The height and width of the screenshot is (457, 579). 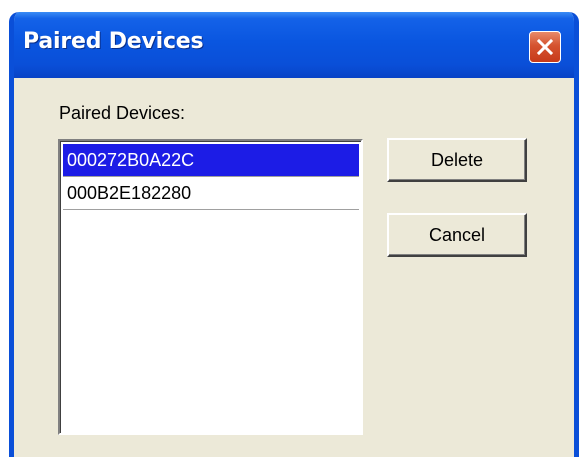 I want to click on close-icon, so click(x=545, y=47).